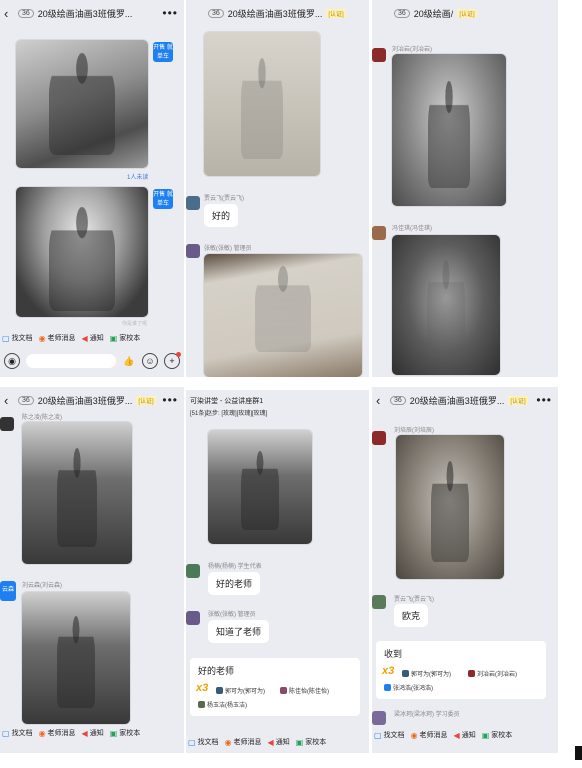 The width and height of the screenshot is (582, 768). I want to click on forwarded-banner-subtitle: [51条]赵步: [玫瑰][玫瑰][玫瑰], so click(228, 412).